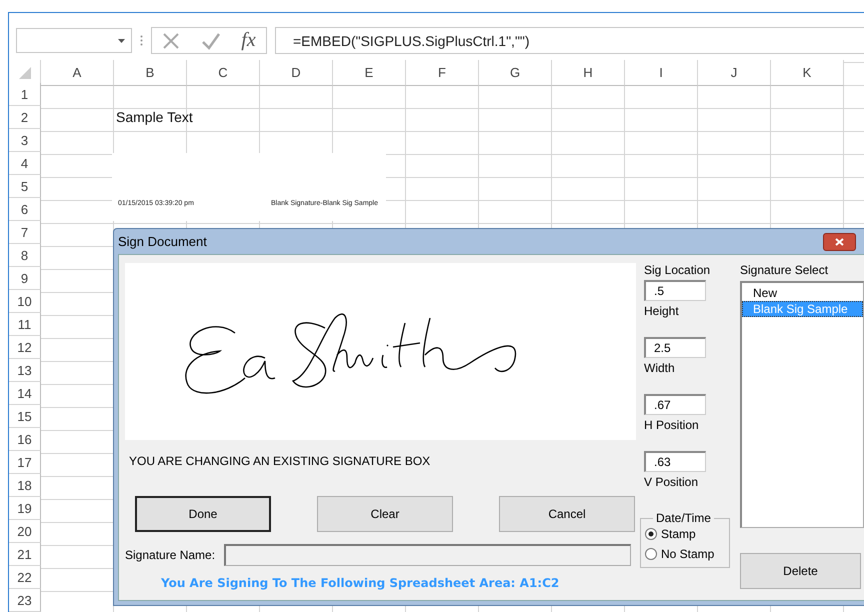  What do you see at coordinates (802, 293) in the screenshot?
I see `list-item: New` at bounding box center [802, 293].